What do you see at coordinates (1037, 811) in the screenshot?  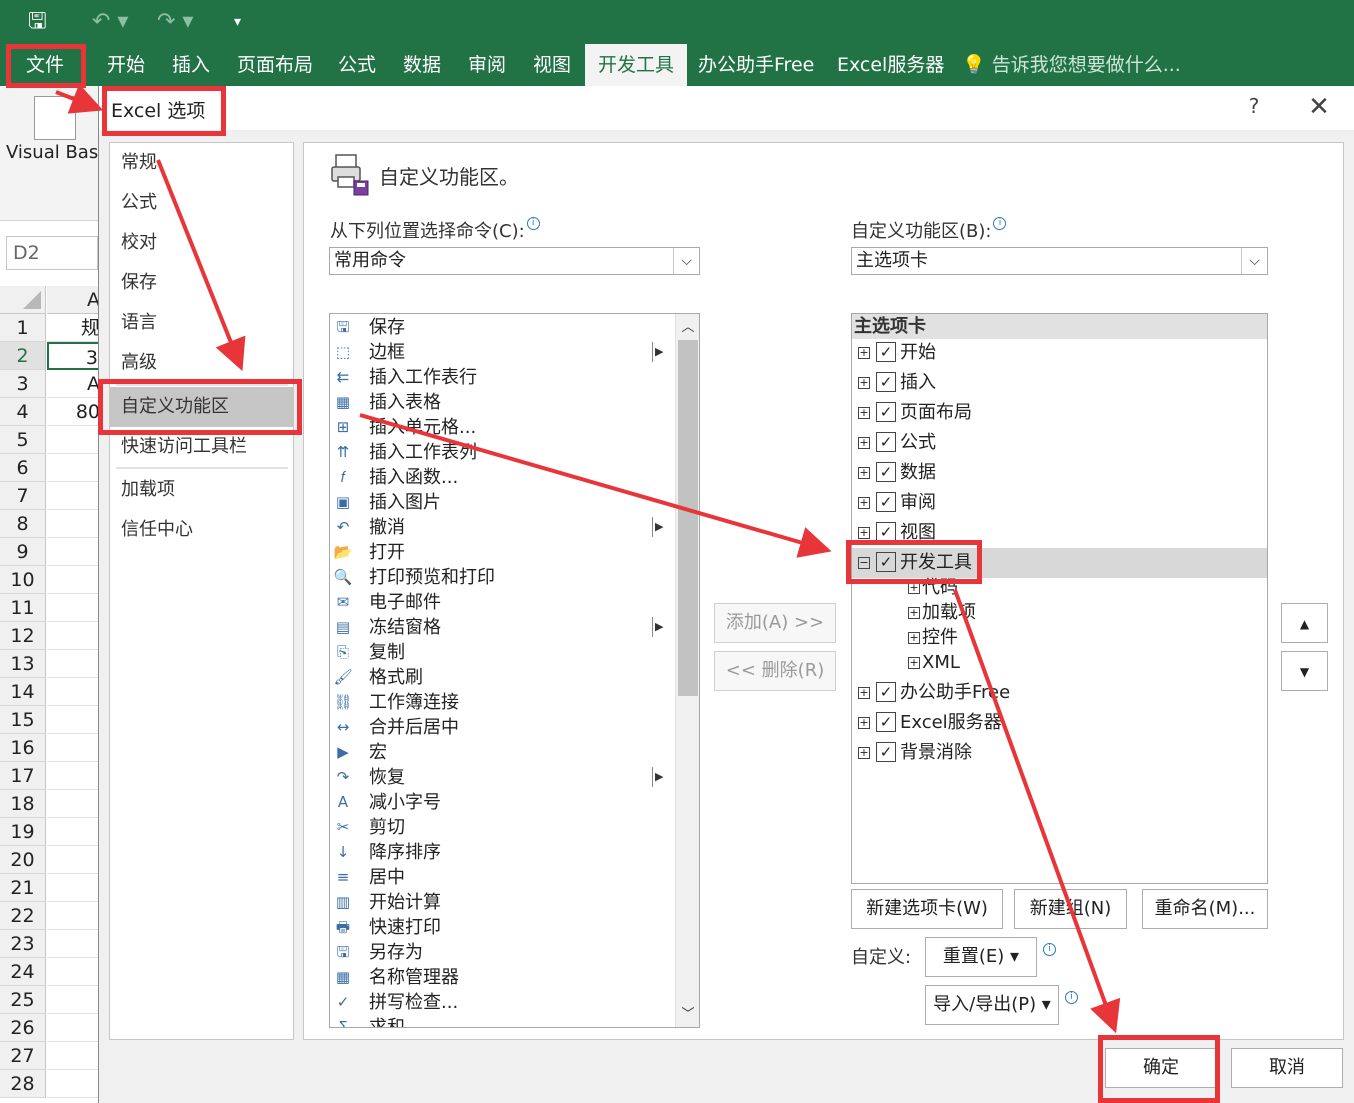 I see `arrow-to-ok` at bounding box center [1037, 811].